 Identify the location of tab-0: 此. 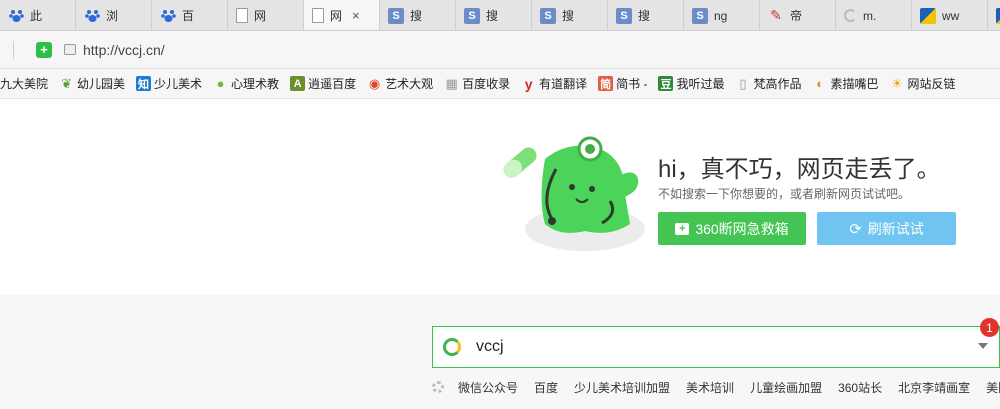
(38, 15).